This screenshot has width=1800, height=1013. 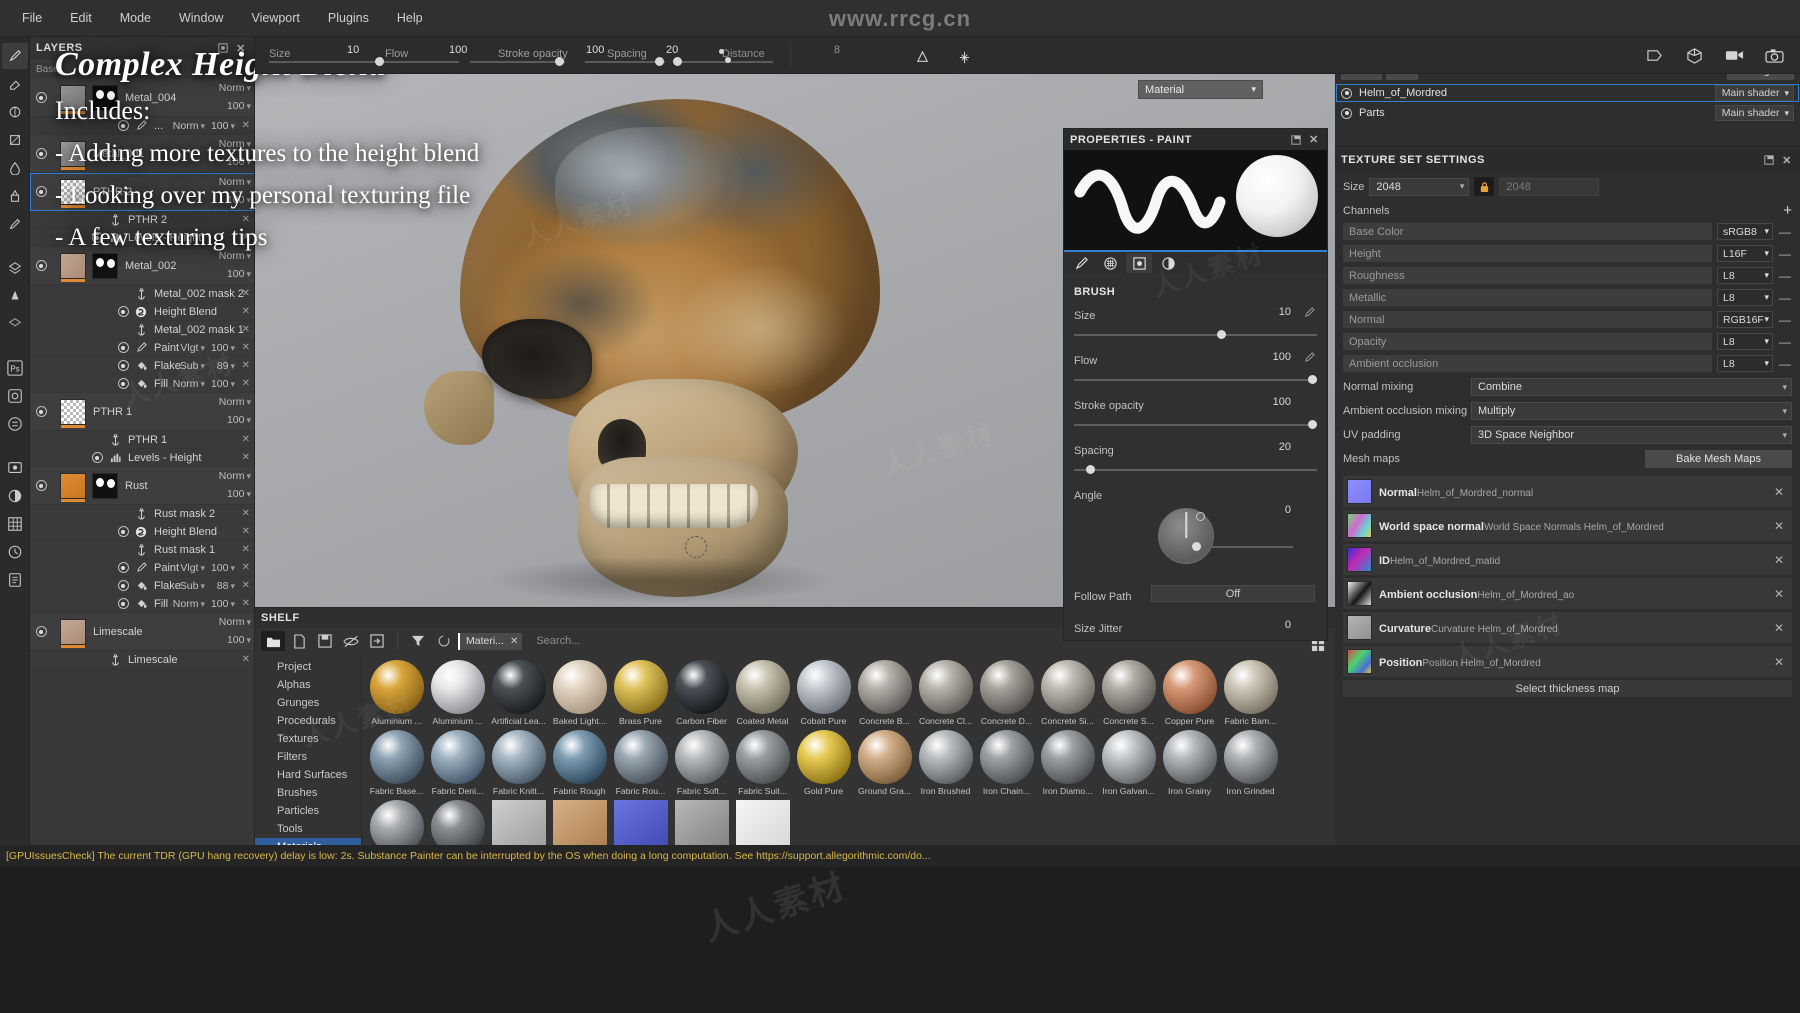 What do you see at coordinates (1189, 763) in the screenshot?
I see `shelf-material-item: Iron Grainy` at bounding box center [1189, 763].